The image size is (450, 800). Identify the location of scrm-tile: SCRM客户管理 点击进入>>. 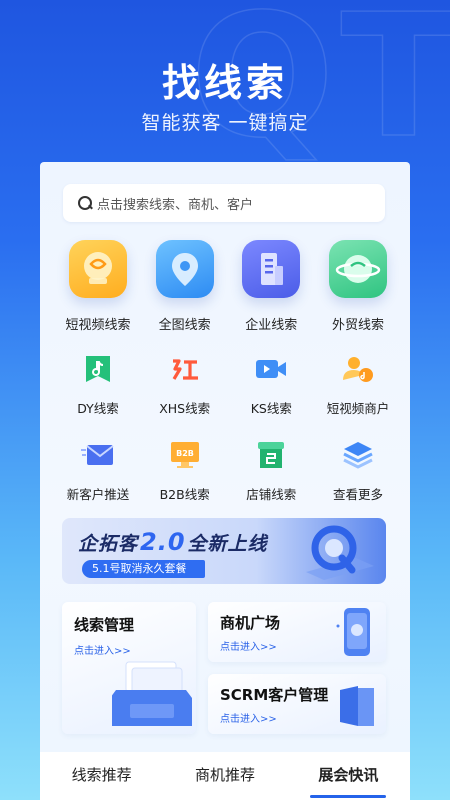
(297, 704).